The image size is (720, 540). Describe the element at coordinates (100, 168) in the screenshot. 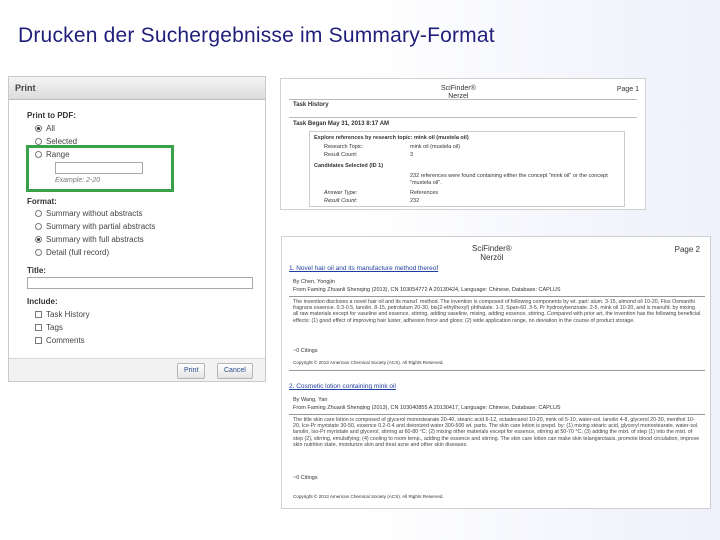

I see `range-highlight-box` at that location.